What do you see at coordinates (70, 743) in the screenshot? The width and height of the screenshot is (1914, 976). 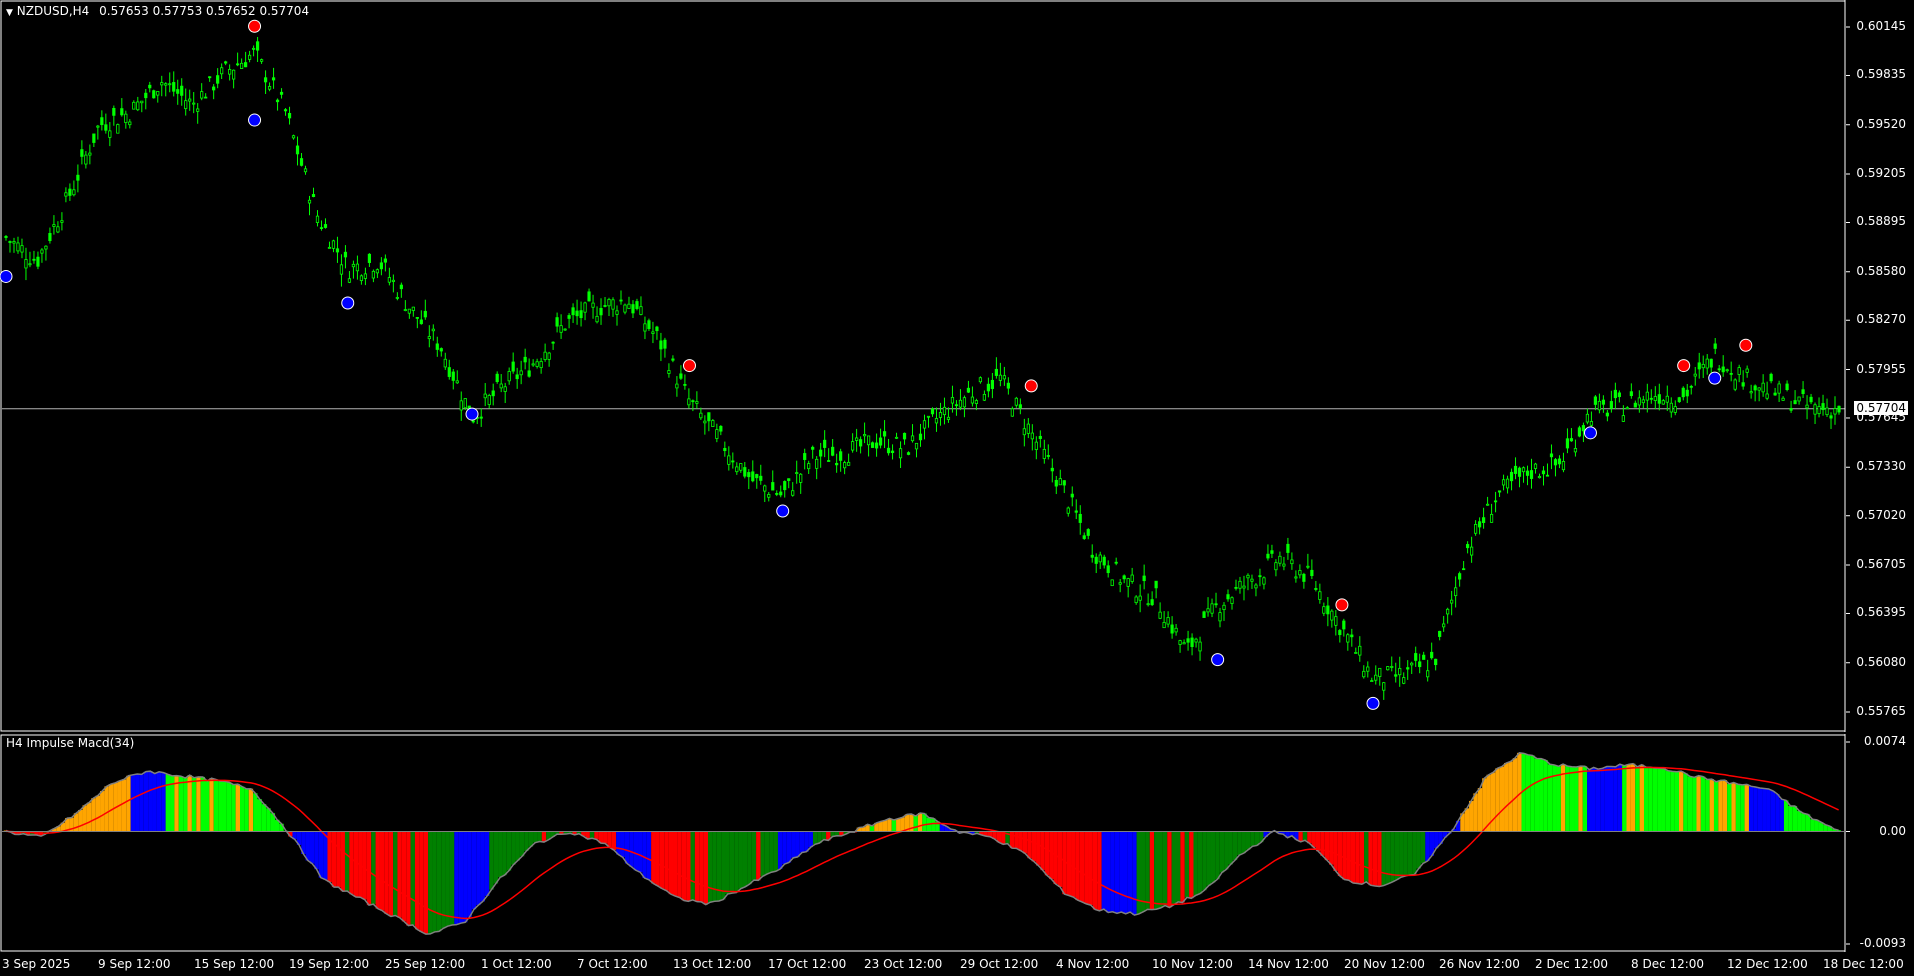 I see `indicator-header: H4 Impulse Macd(34)` at bounding box center [70, 743].